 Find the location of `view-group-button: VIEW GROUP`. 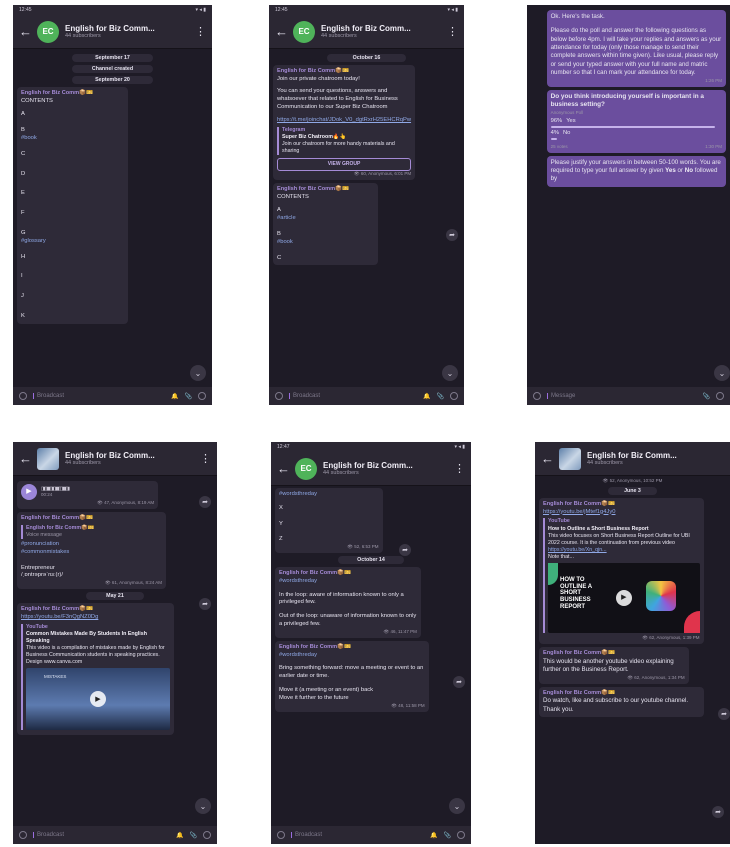

view-group-button: VIEW GROUP is located at coordinates (344, 164).